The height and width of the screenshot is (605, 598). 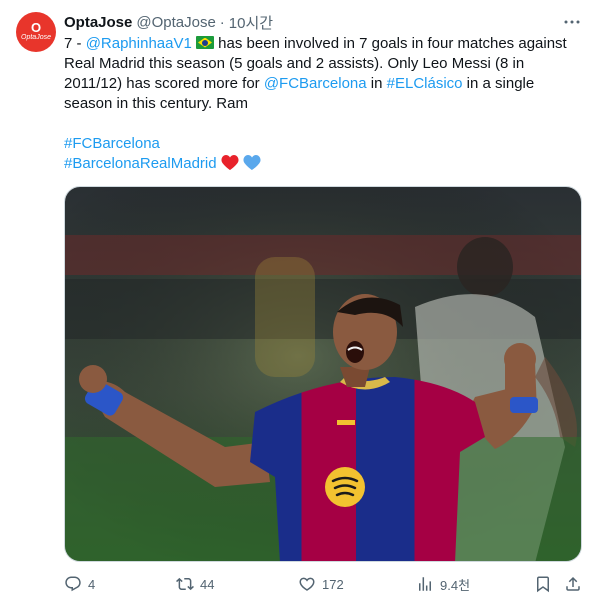 What do you see at coordinates (98, 22) in the screenshot?
I see `author-name: OptaJose` at bounding box center [98, 22].